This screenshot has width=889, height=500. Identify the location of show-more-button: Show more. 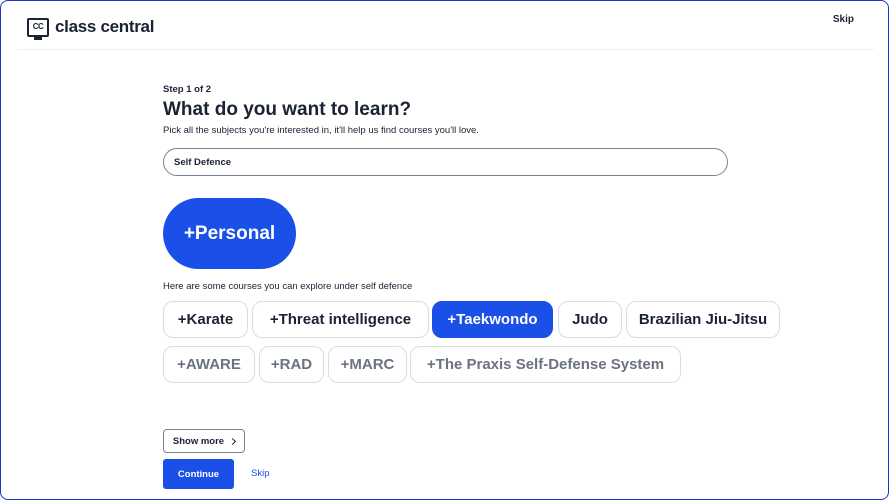
(204, 441).